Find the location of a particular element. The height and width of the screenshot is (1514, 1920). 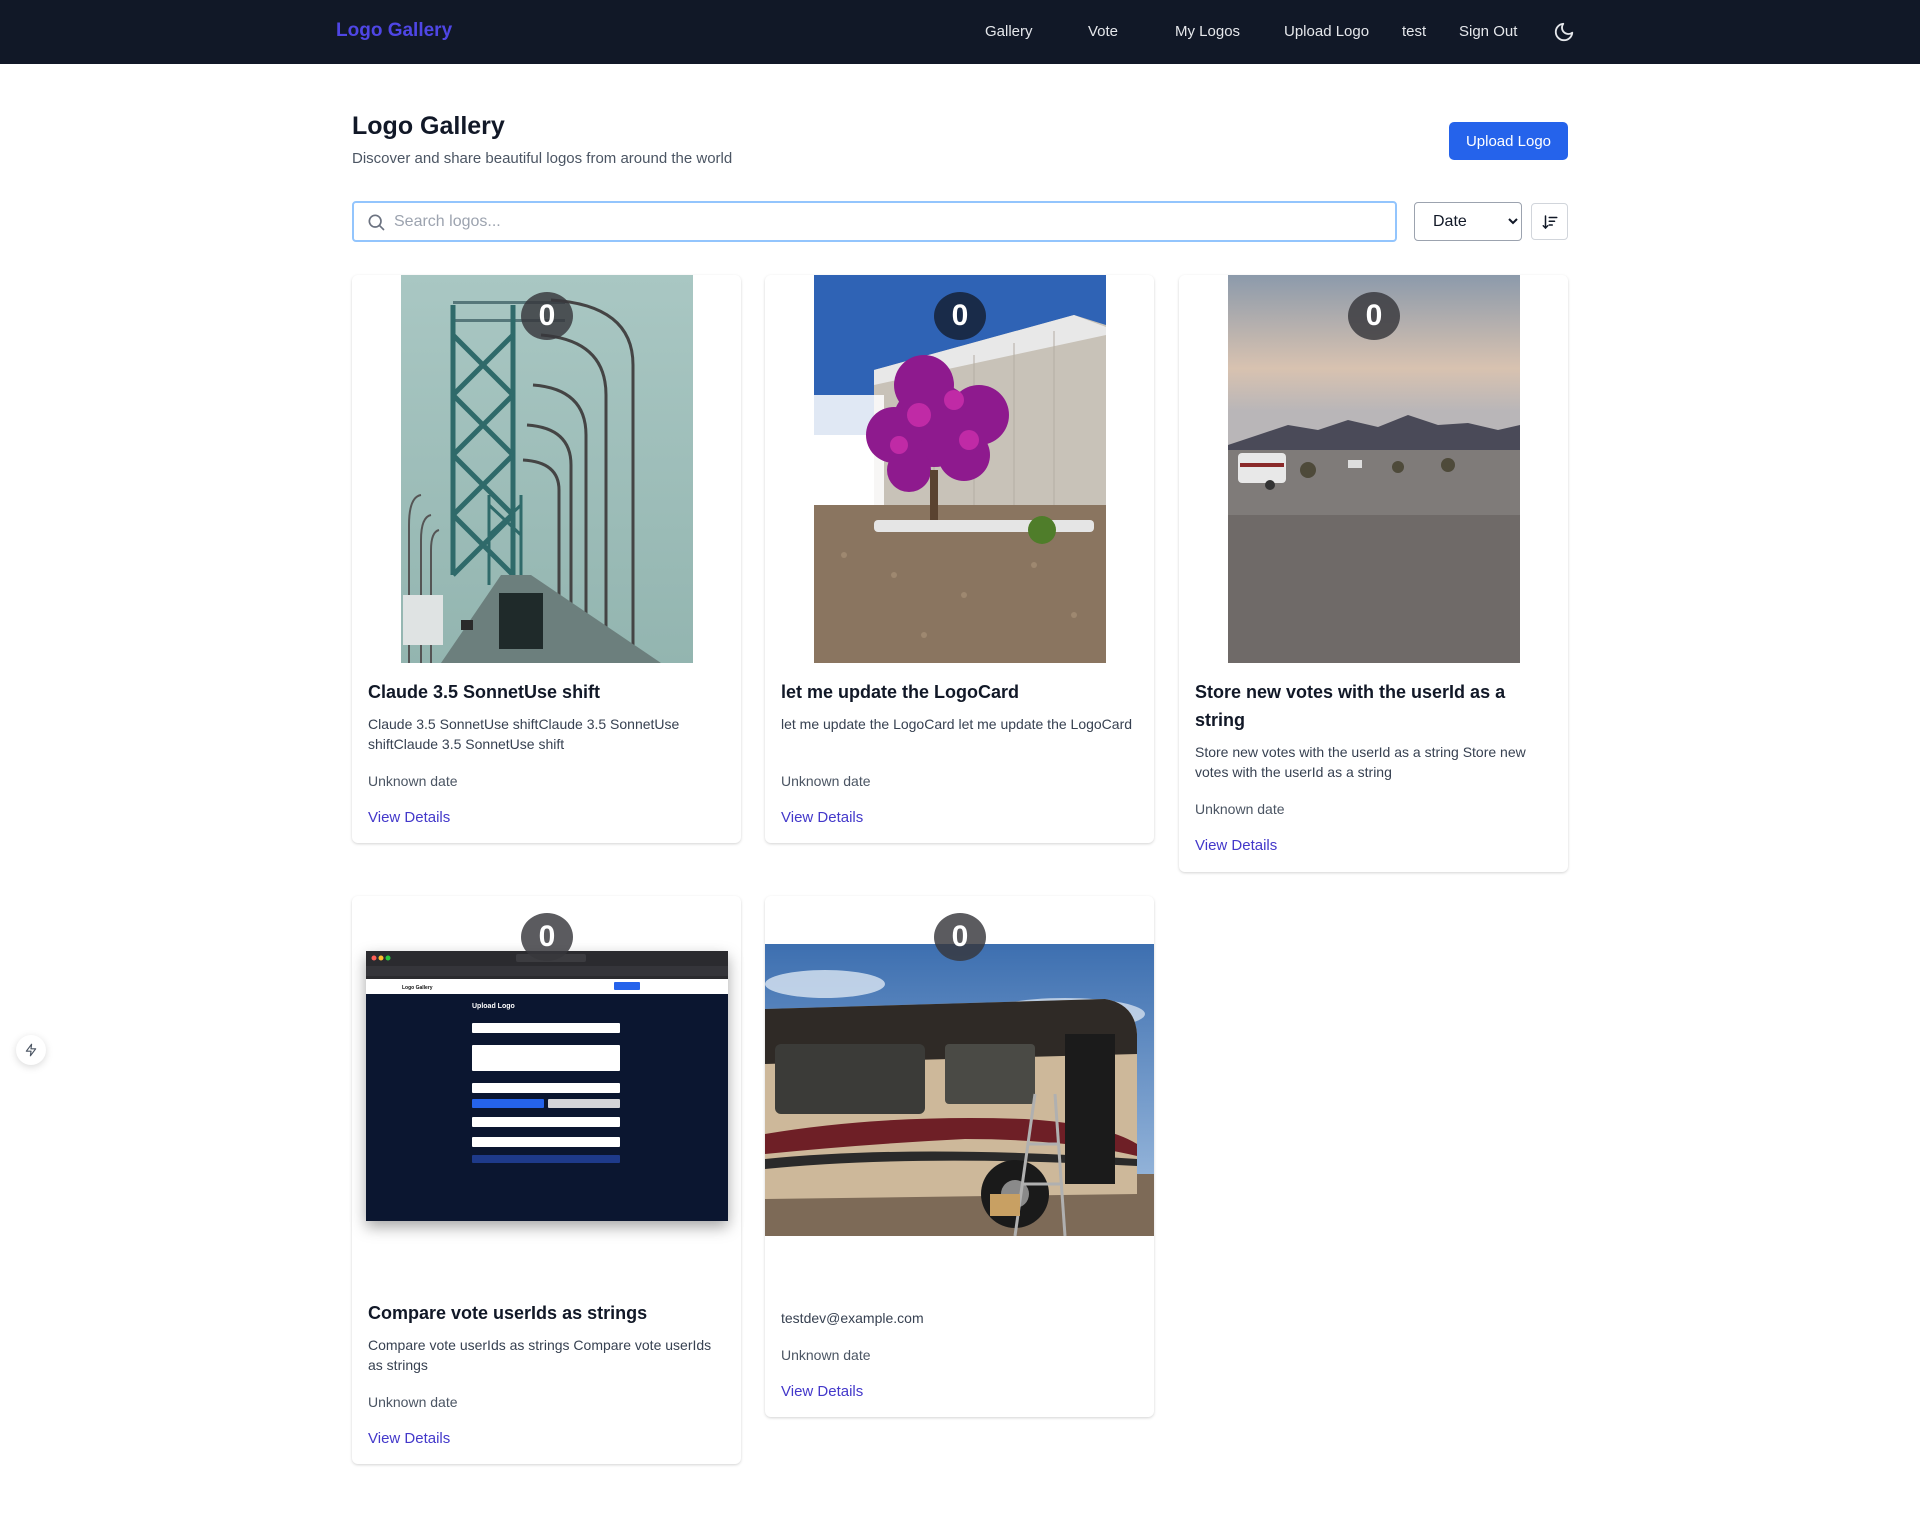

page-title: Logo Gallery is located at coordinates (428, 126).